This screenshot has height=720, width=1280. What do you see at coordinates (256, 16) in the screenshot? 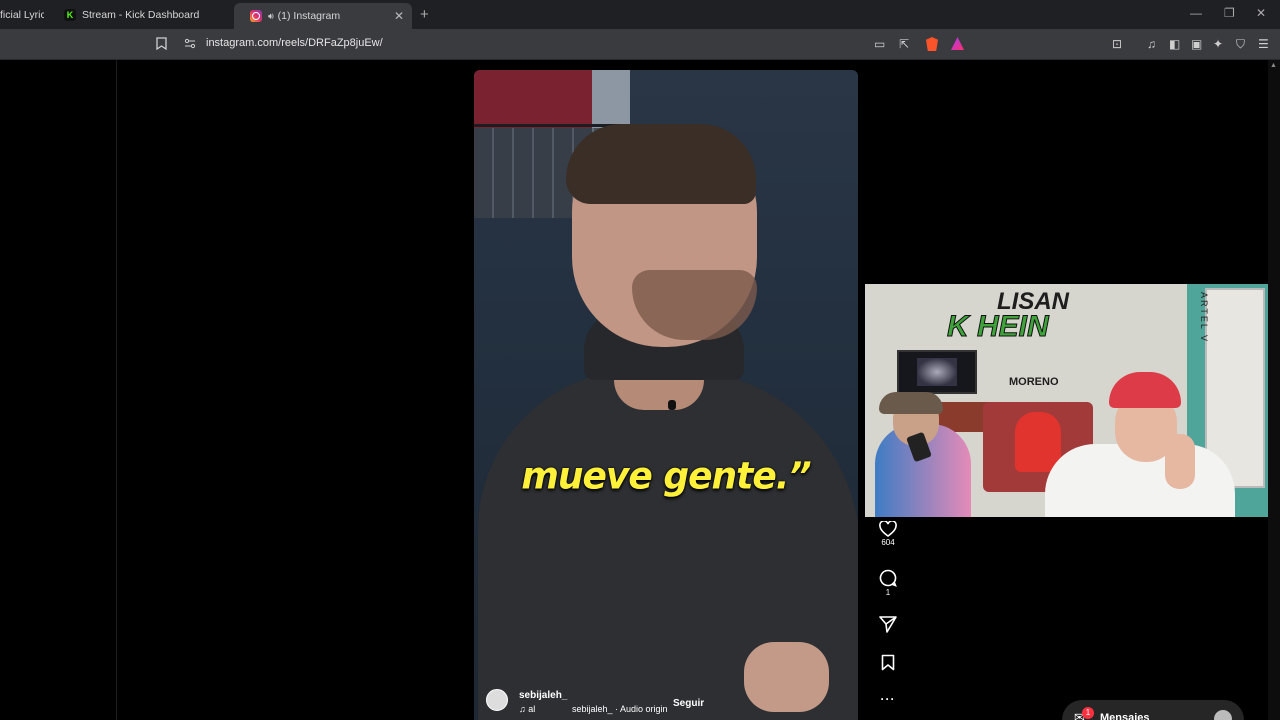
I see `instagram-icon` at bounding box center [256, 16].